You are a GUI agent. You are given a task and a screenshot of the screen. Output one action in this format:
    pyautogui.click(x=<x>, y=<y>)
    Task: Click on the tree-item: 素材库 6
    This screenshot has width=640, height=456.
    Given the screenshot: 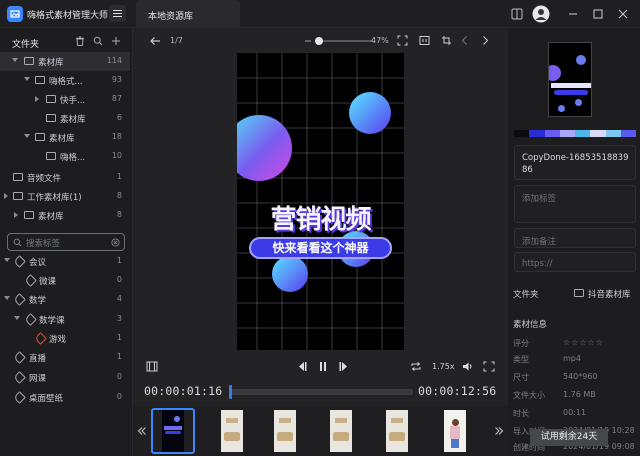 What is the action you would take?
    pyautogui.click(x=65, y=118)
    